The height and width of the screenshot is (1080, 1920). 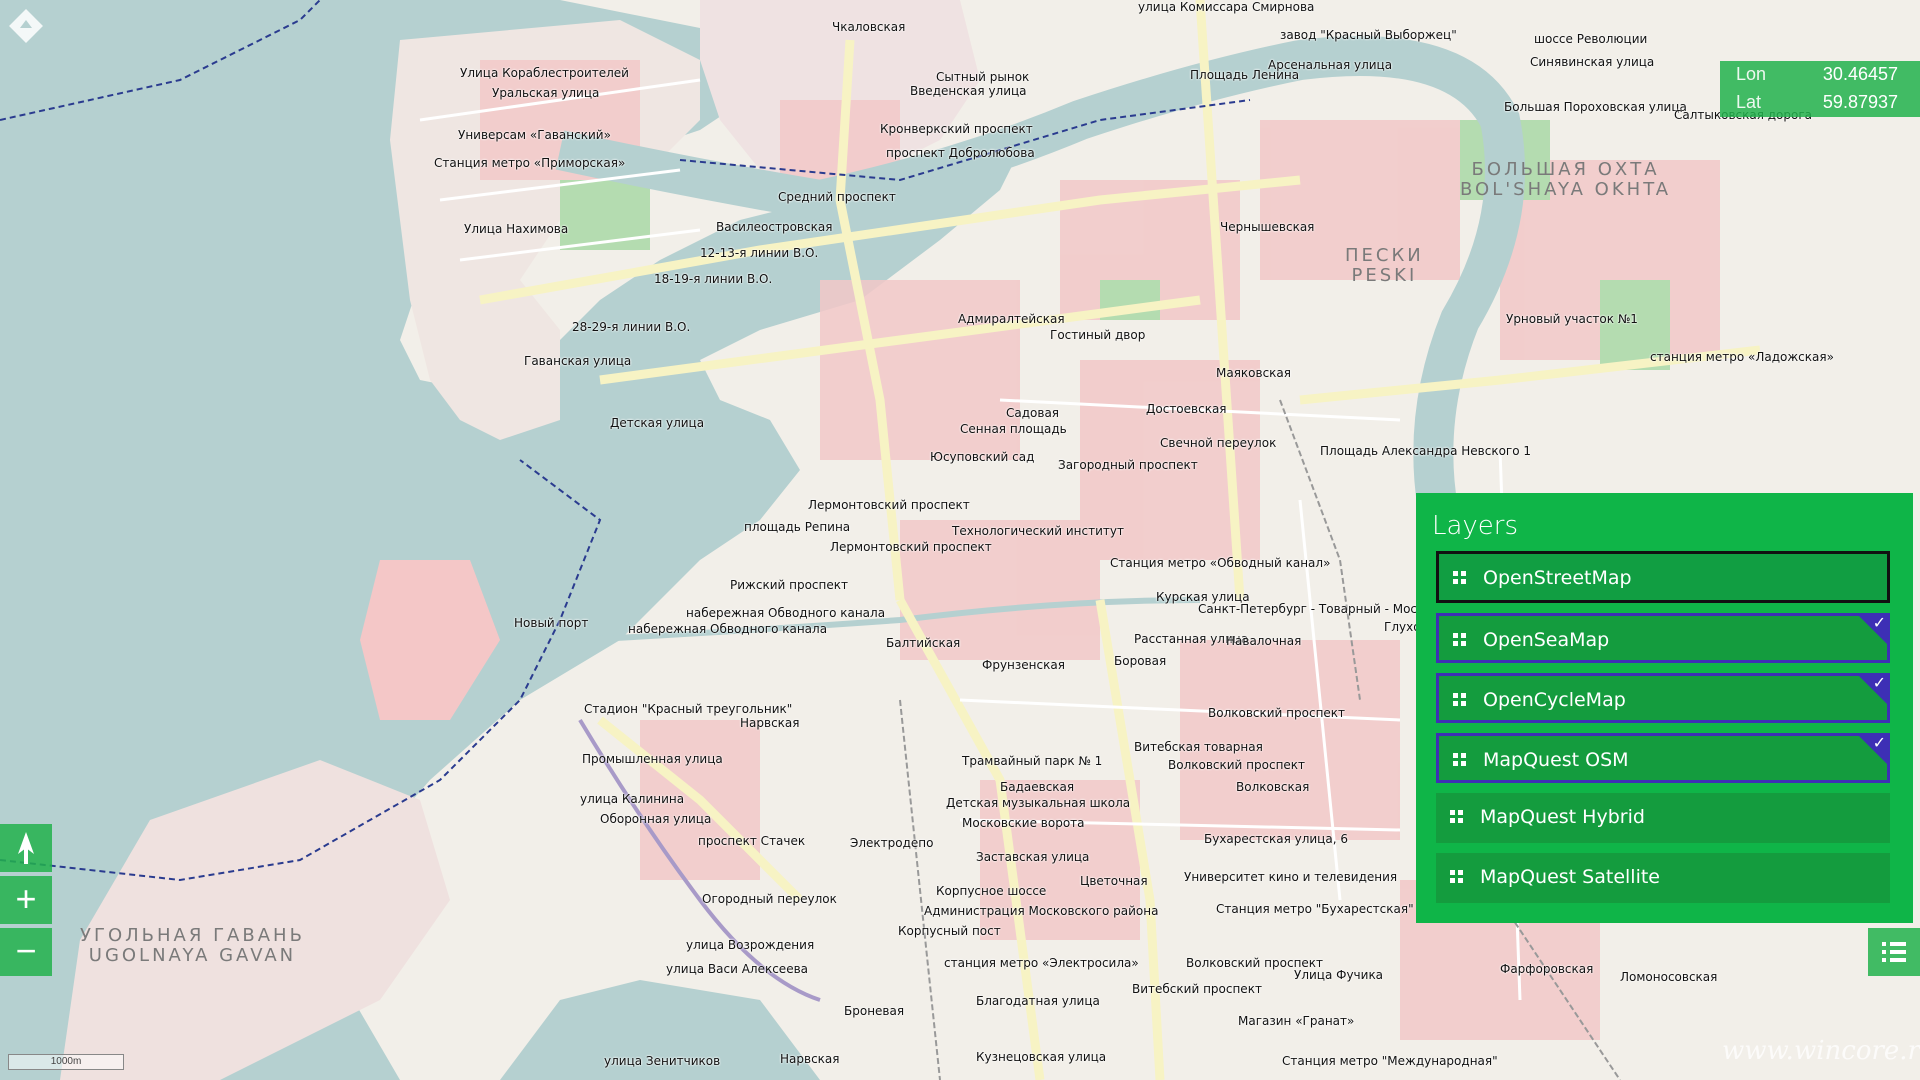 I want to click on map-label: Лермонтовский проспект, so click(x=889, y=505).